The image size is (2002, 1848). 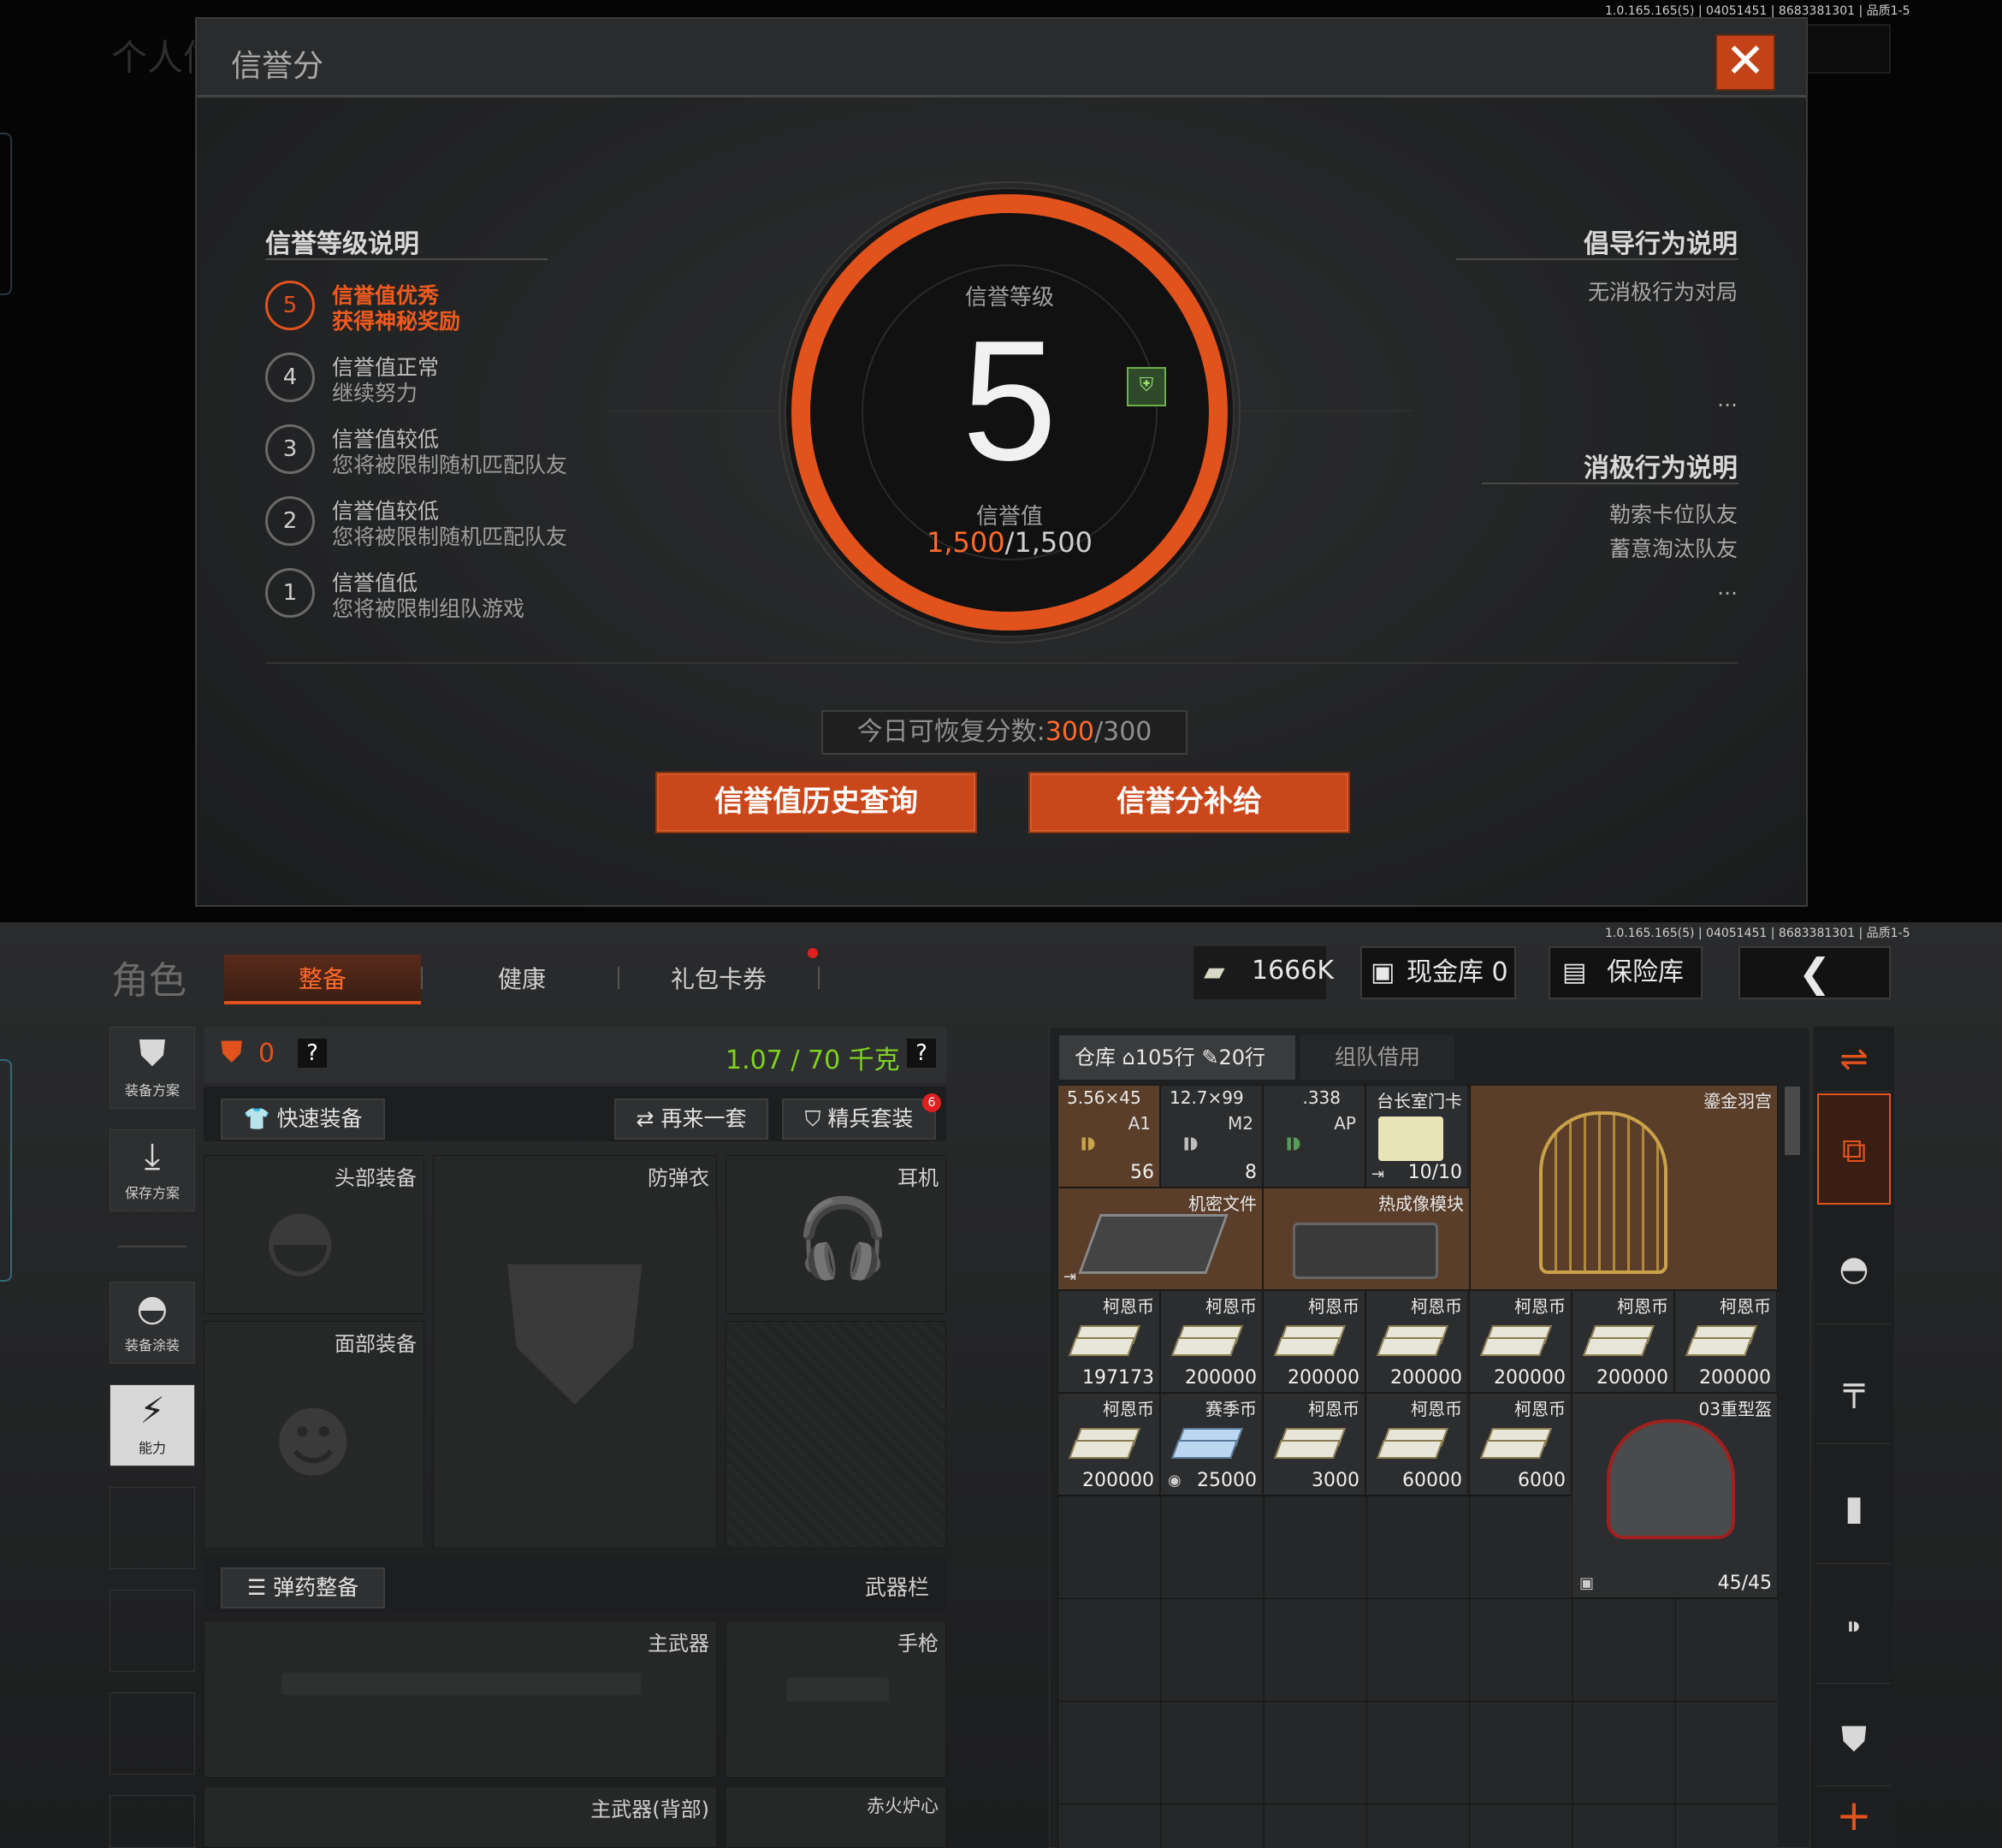 What do you see at coordinates (322, 979) in the screenshot?
I see `tab-prepare: 整备` at bounding box center [322, 979].